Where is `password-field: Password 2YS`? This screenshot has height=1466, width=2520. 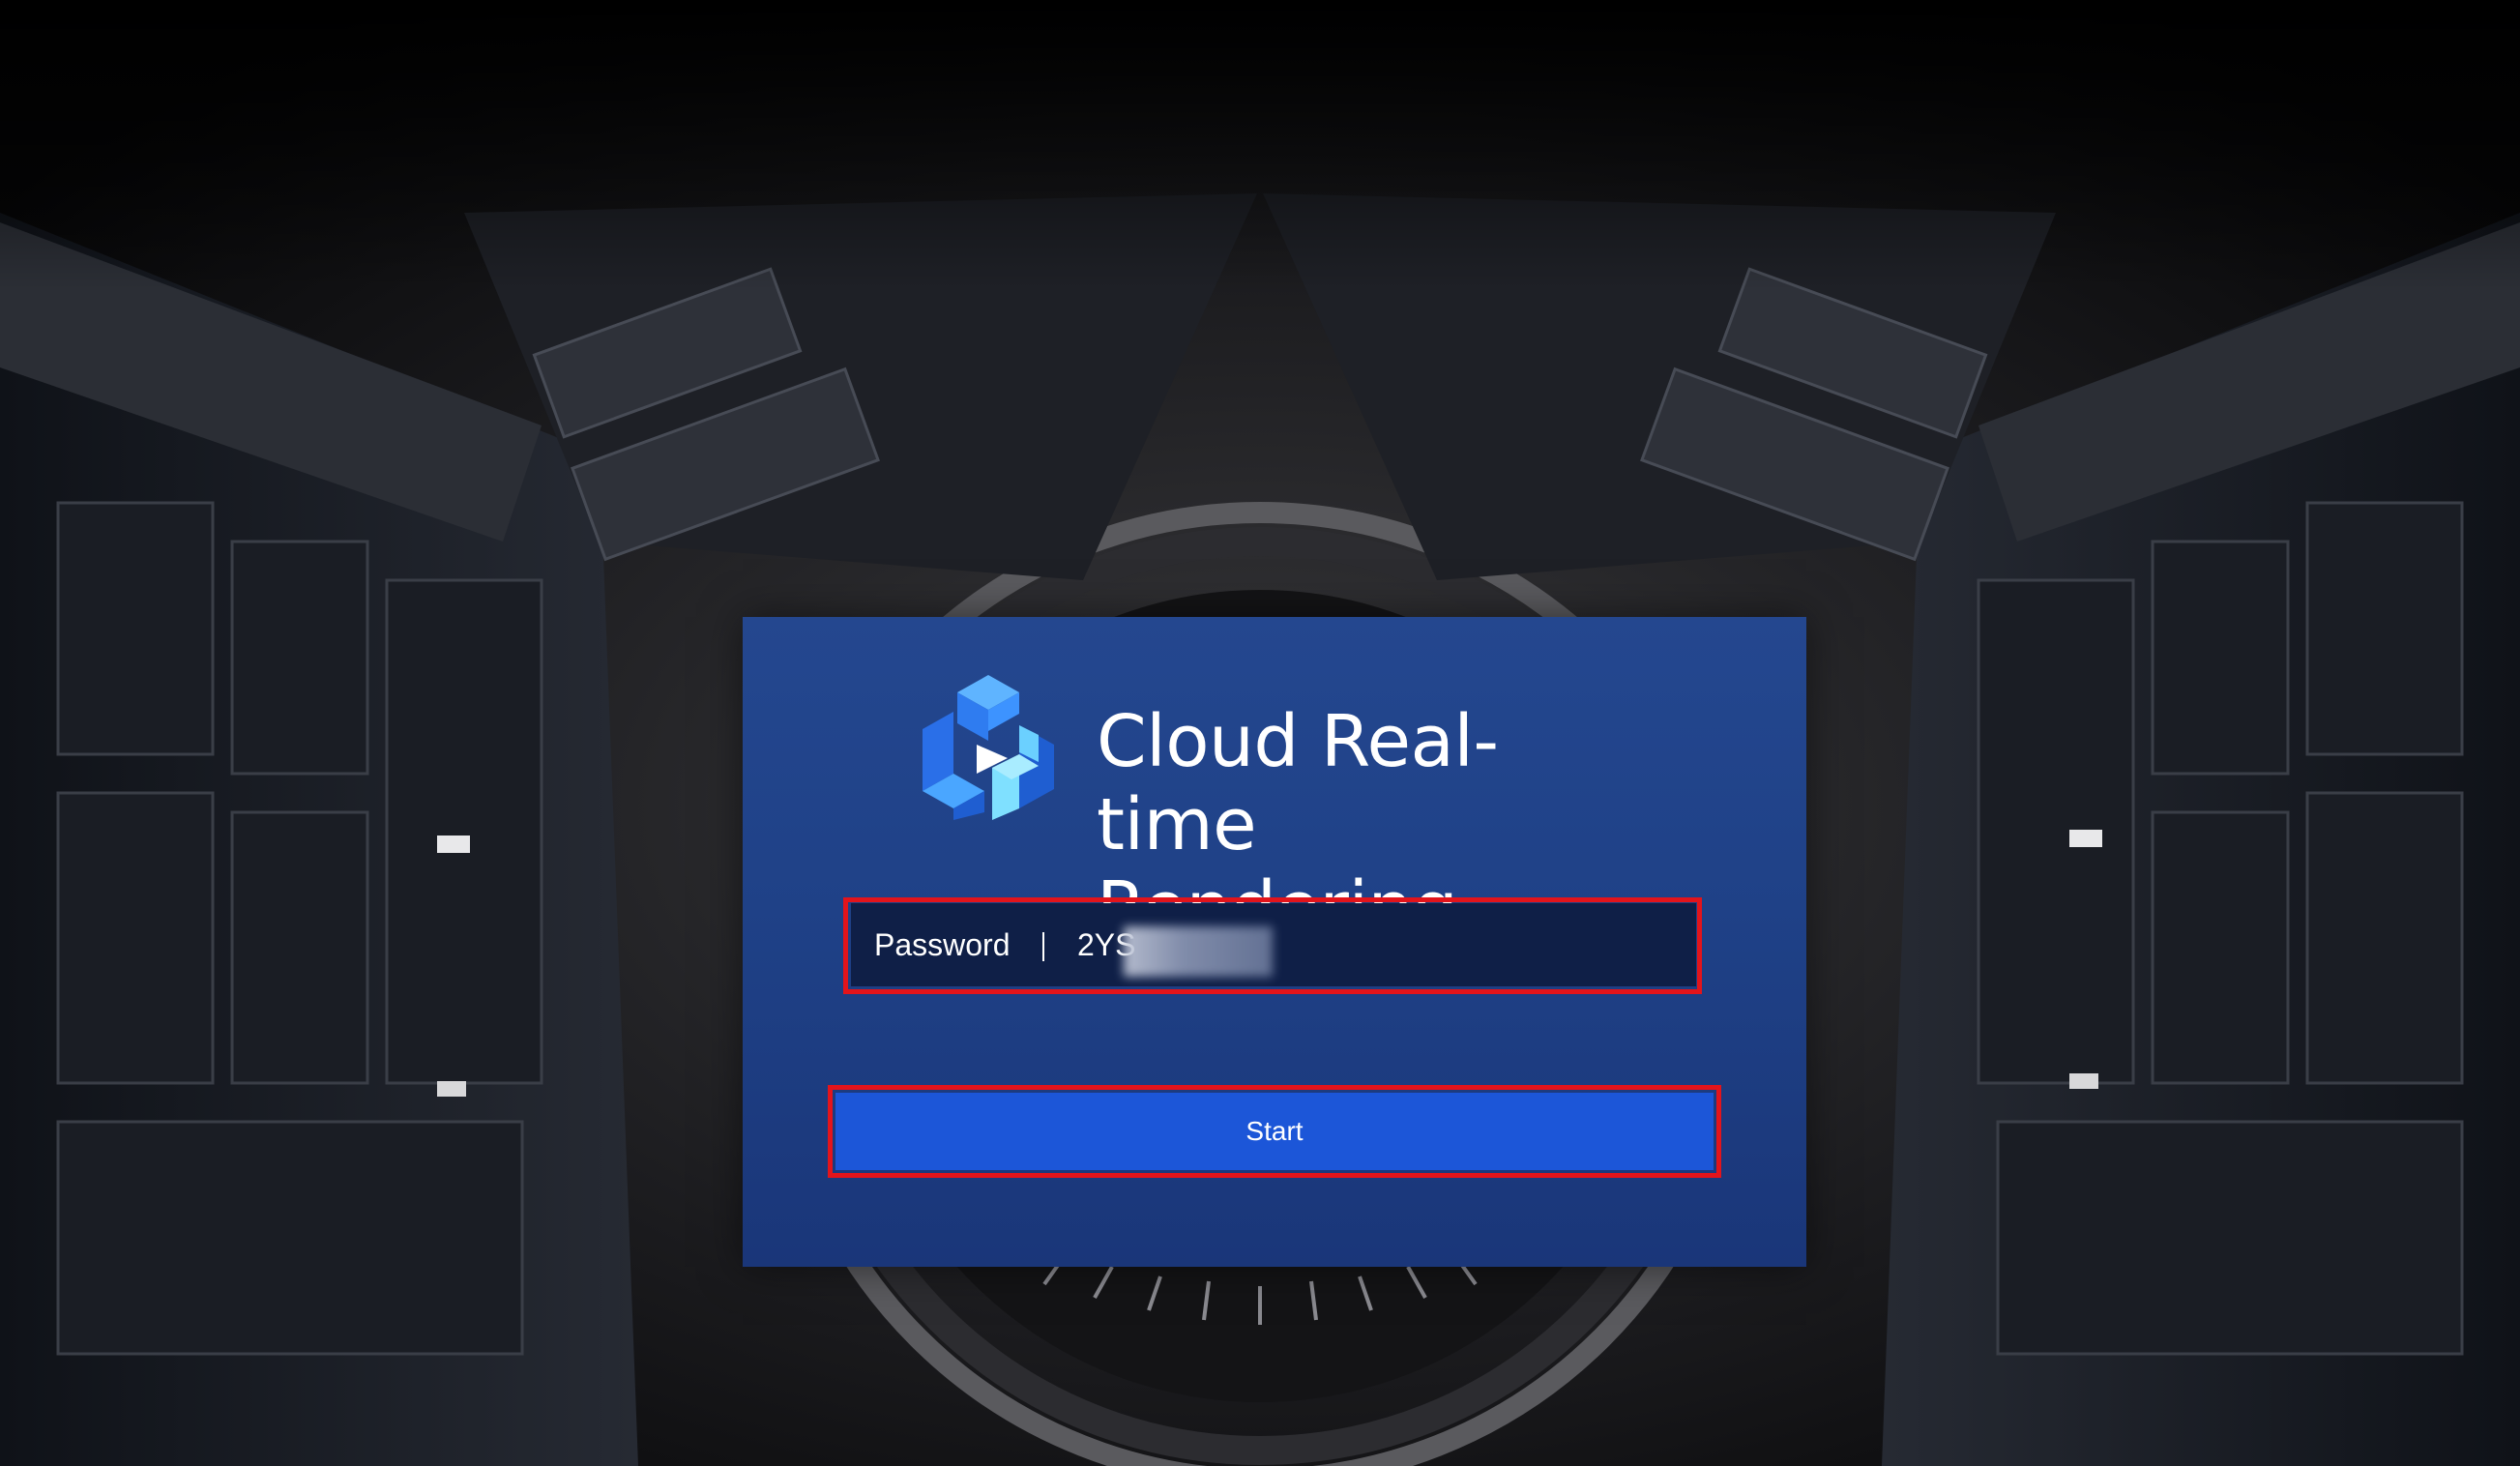 password-field: Password 2YS is located at coordinates (1273, 945).